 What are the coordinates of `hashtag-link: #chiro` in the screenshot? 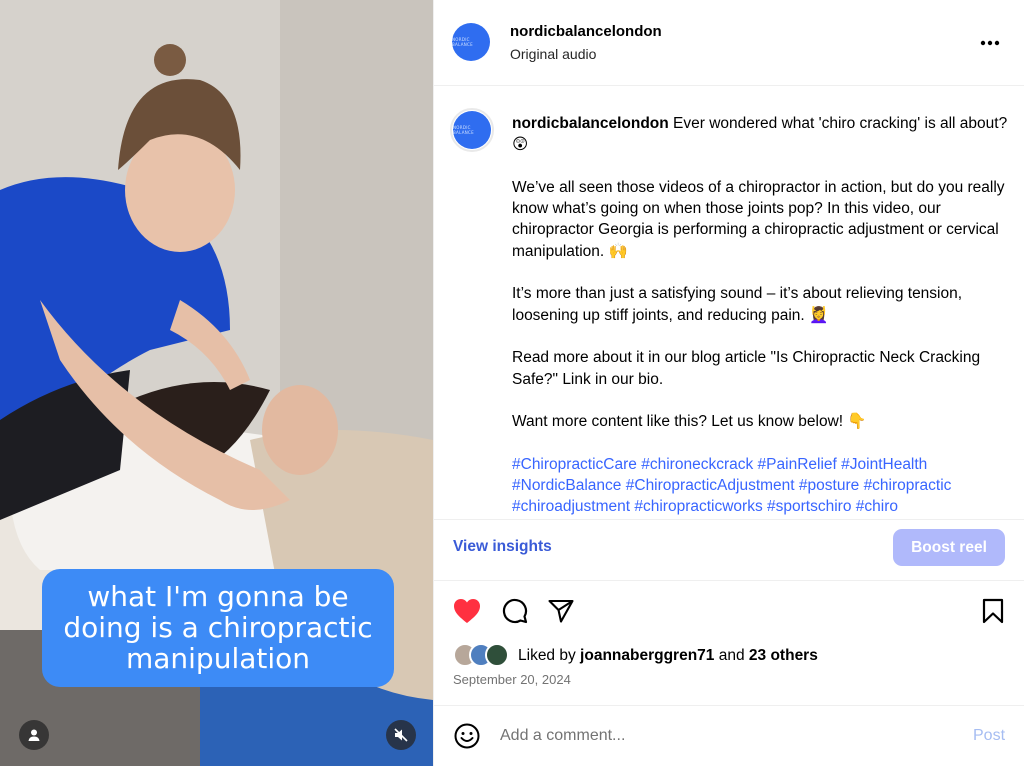 It's located at (877, 506).